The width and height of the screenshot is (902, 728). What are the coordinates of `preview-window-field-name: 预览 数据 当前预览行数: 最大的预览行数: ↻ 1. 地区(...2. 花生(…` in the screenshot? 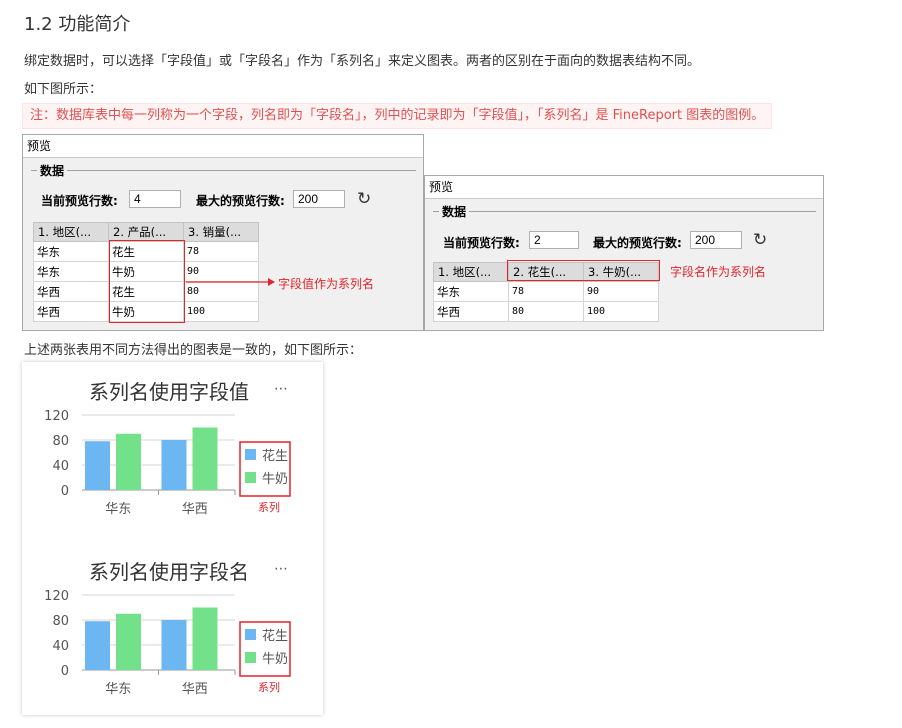 It's located at (624, 253).